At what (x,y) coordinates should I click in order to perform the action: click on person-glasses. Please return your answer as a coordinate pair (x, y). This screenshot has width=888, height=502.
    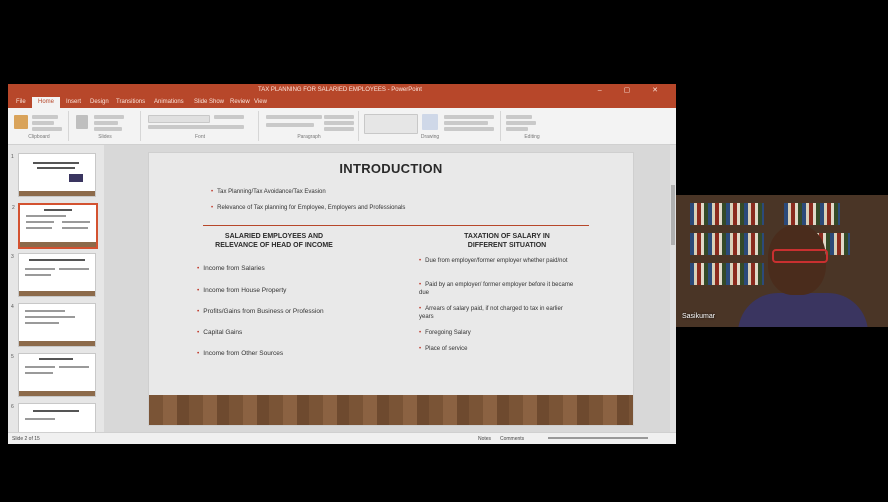
    Looking at the image, I should click on (800, 256).